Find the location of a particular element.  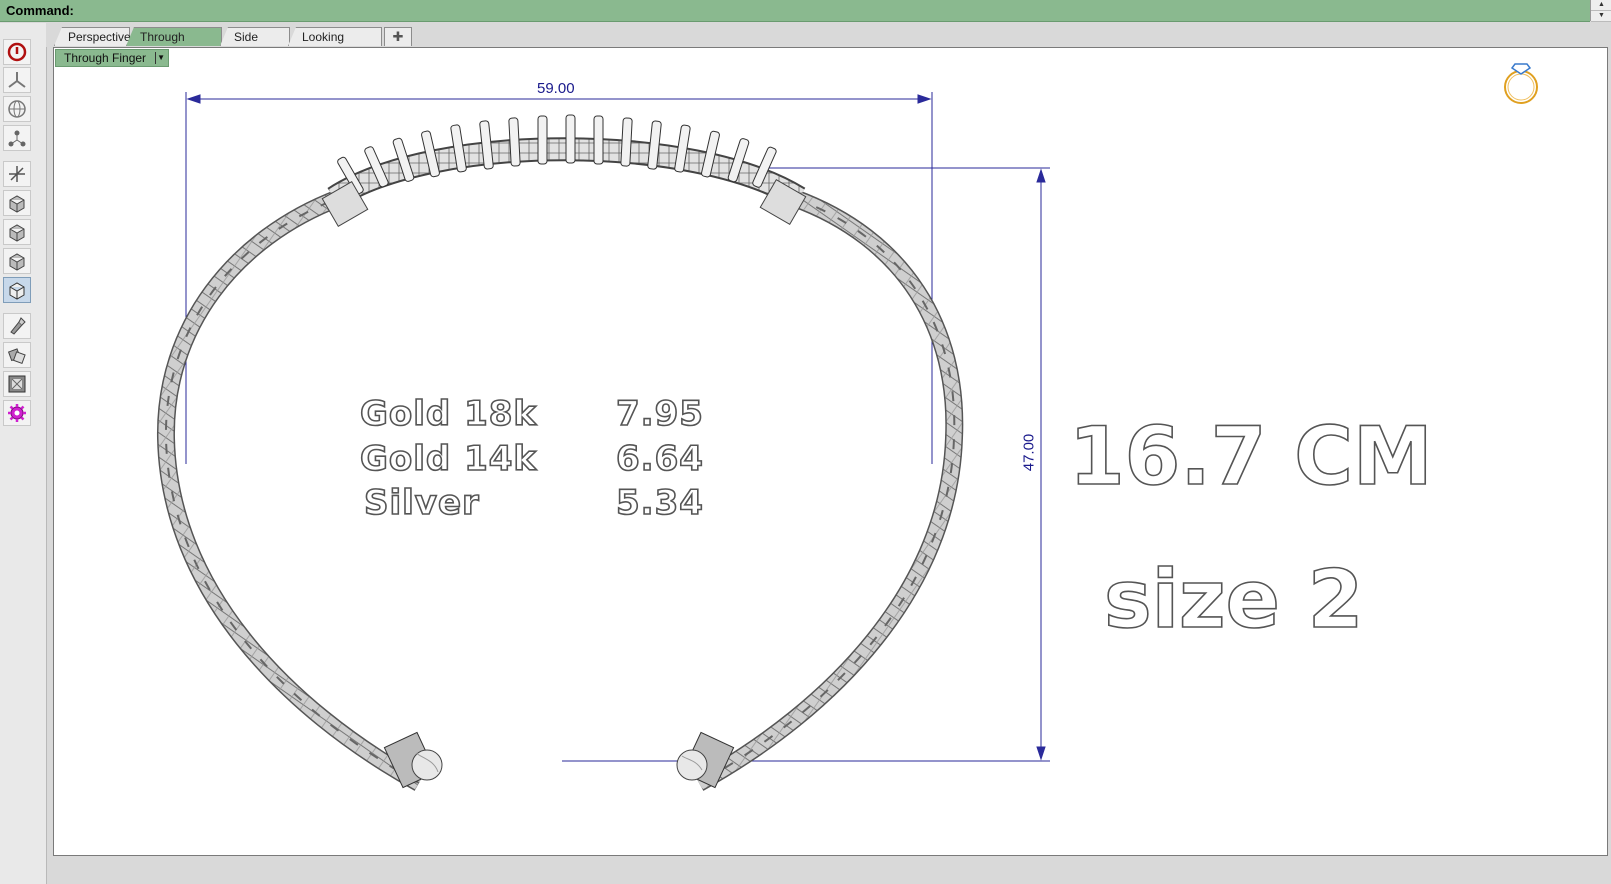

ring-icon is located at coordinates (1521, 83).